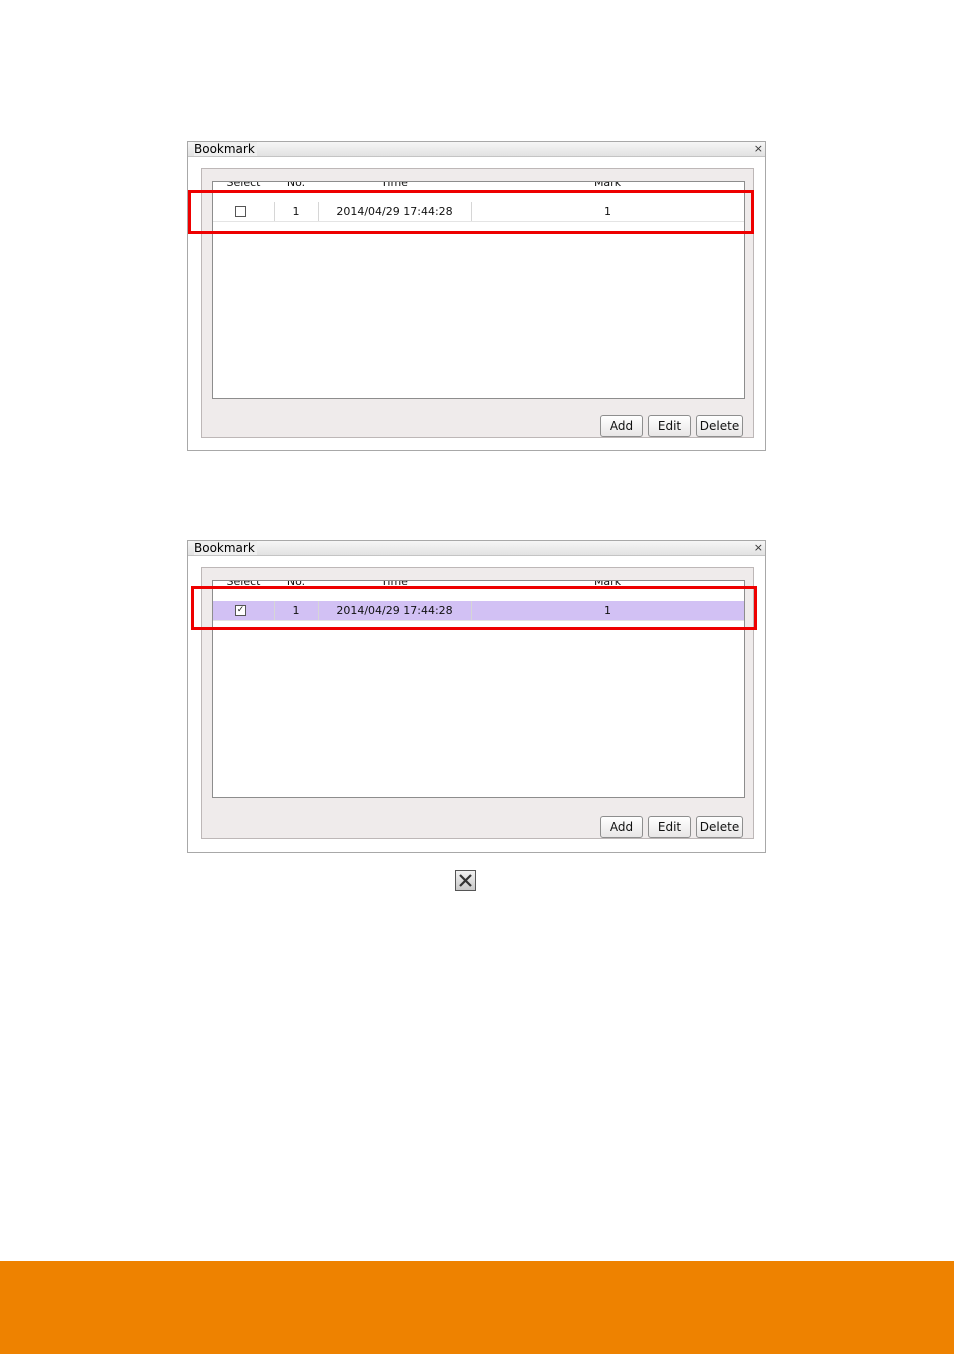 The width and height of the screenshot is (954, 1354). I want to click on close-x-glyph, so click(465, 880).